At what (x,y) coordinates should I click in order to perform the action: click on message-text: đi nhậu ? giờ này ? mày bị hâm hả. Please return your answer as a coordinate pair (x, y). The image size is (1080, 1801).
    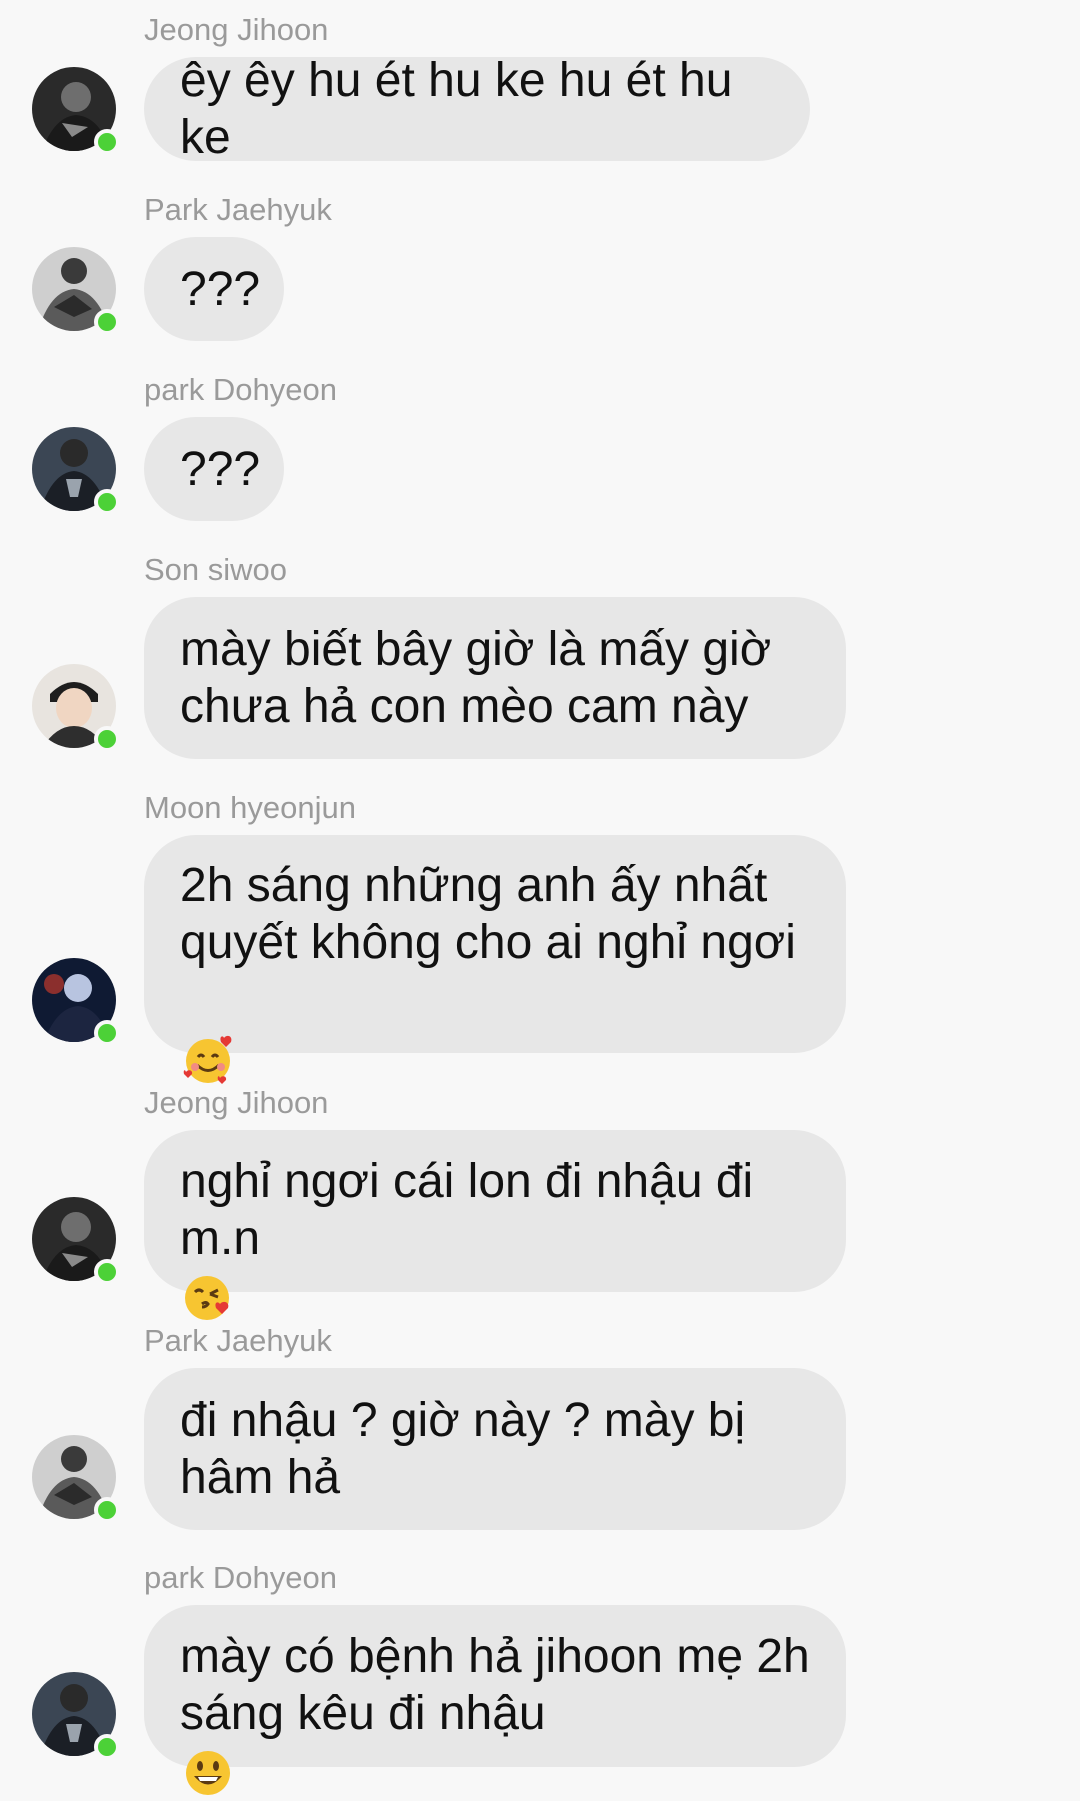
    Looking at the image, I should click on (463, 1449).